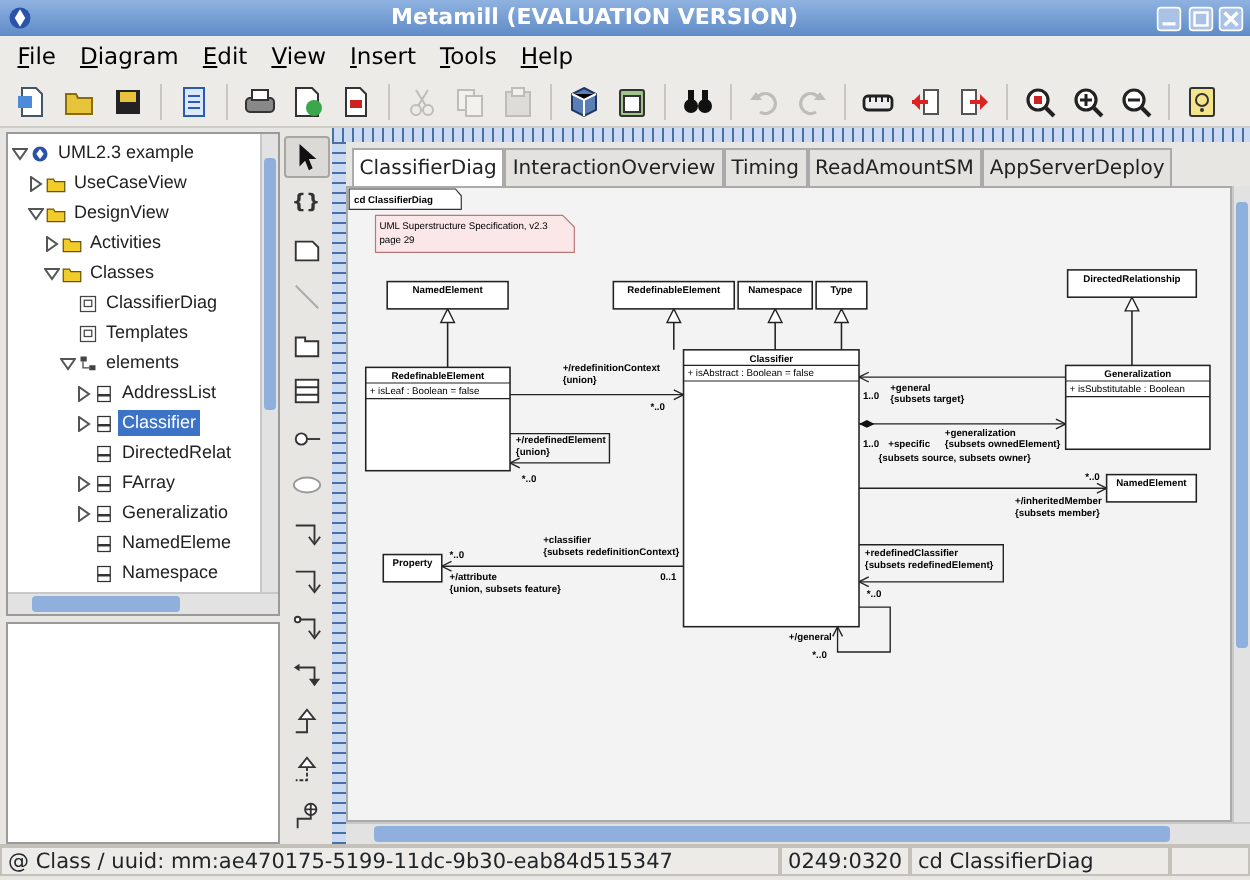 The width and height of the screenshot is (1250, 880). I want to click on tree-item: Templates, so click(147, 333).